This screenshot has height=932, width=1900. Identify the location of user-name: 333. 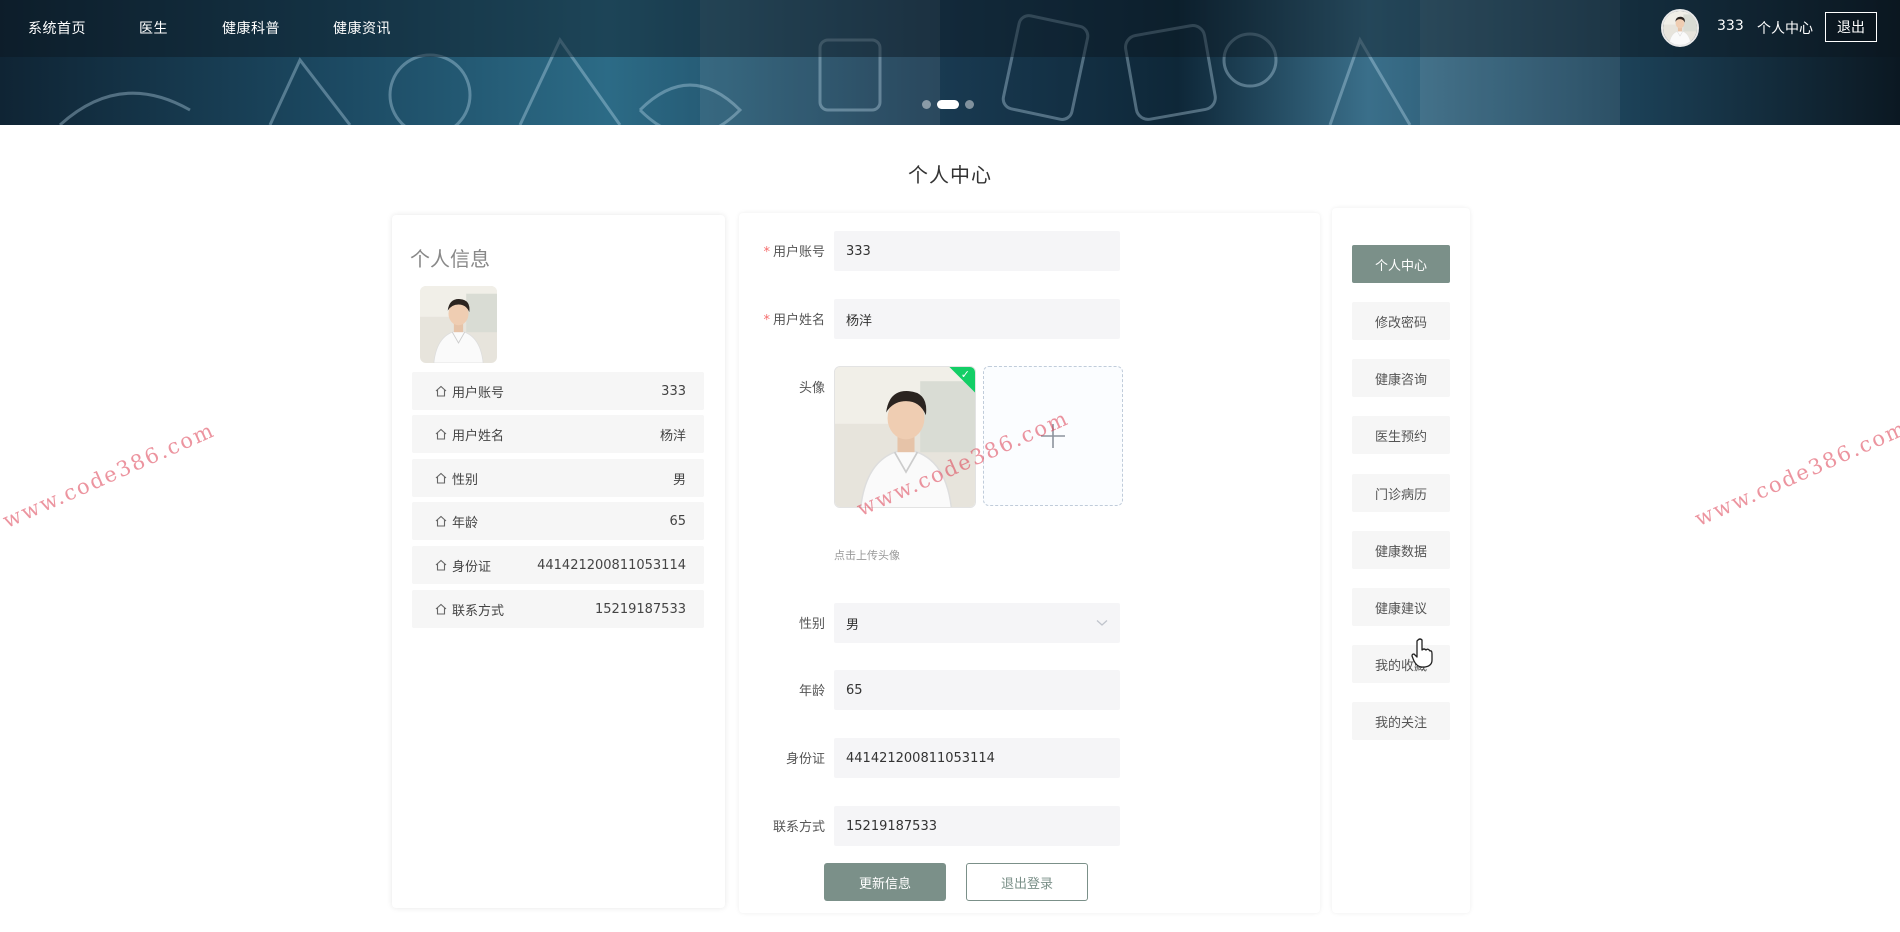
(1730, 26).